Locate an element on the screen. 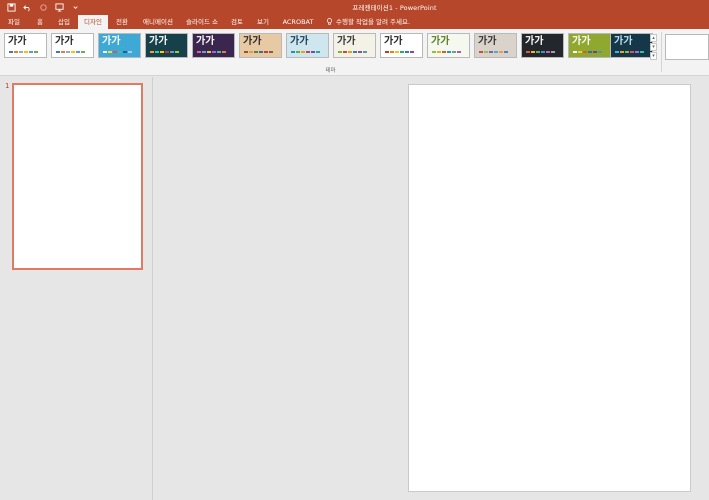 This screenshot has width=709, height=500. tab-file: 파일 is located at coordinates (14, 22).